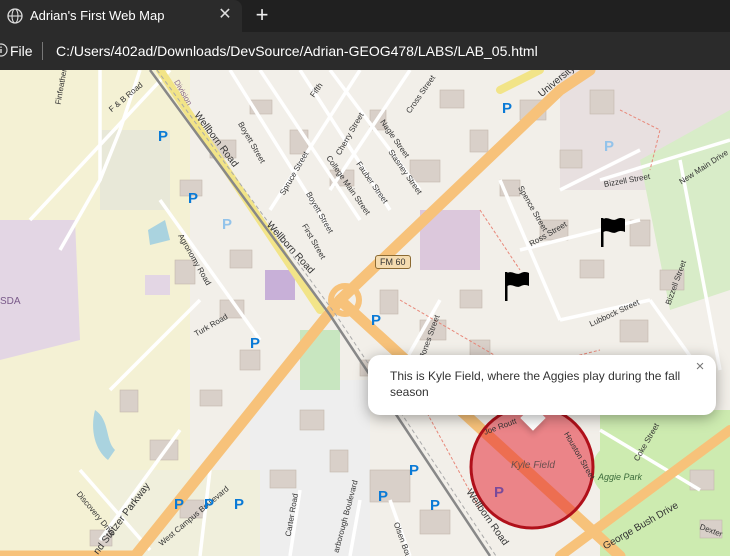 The height and width of the screenshot is (556, 730). What do you see at coordinates (225, 15) in the screenshot?
I see `close-icon: ✕` at bounding box center [225, 15].